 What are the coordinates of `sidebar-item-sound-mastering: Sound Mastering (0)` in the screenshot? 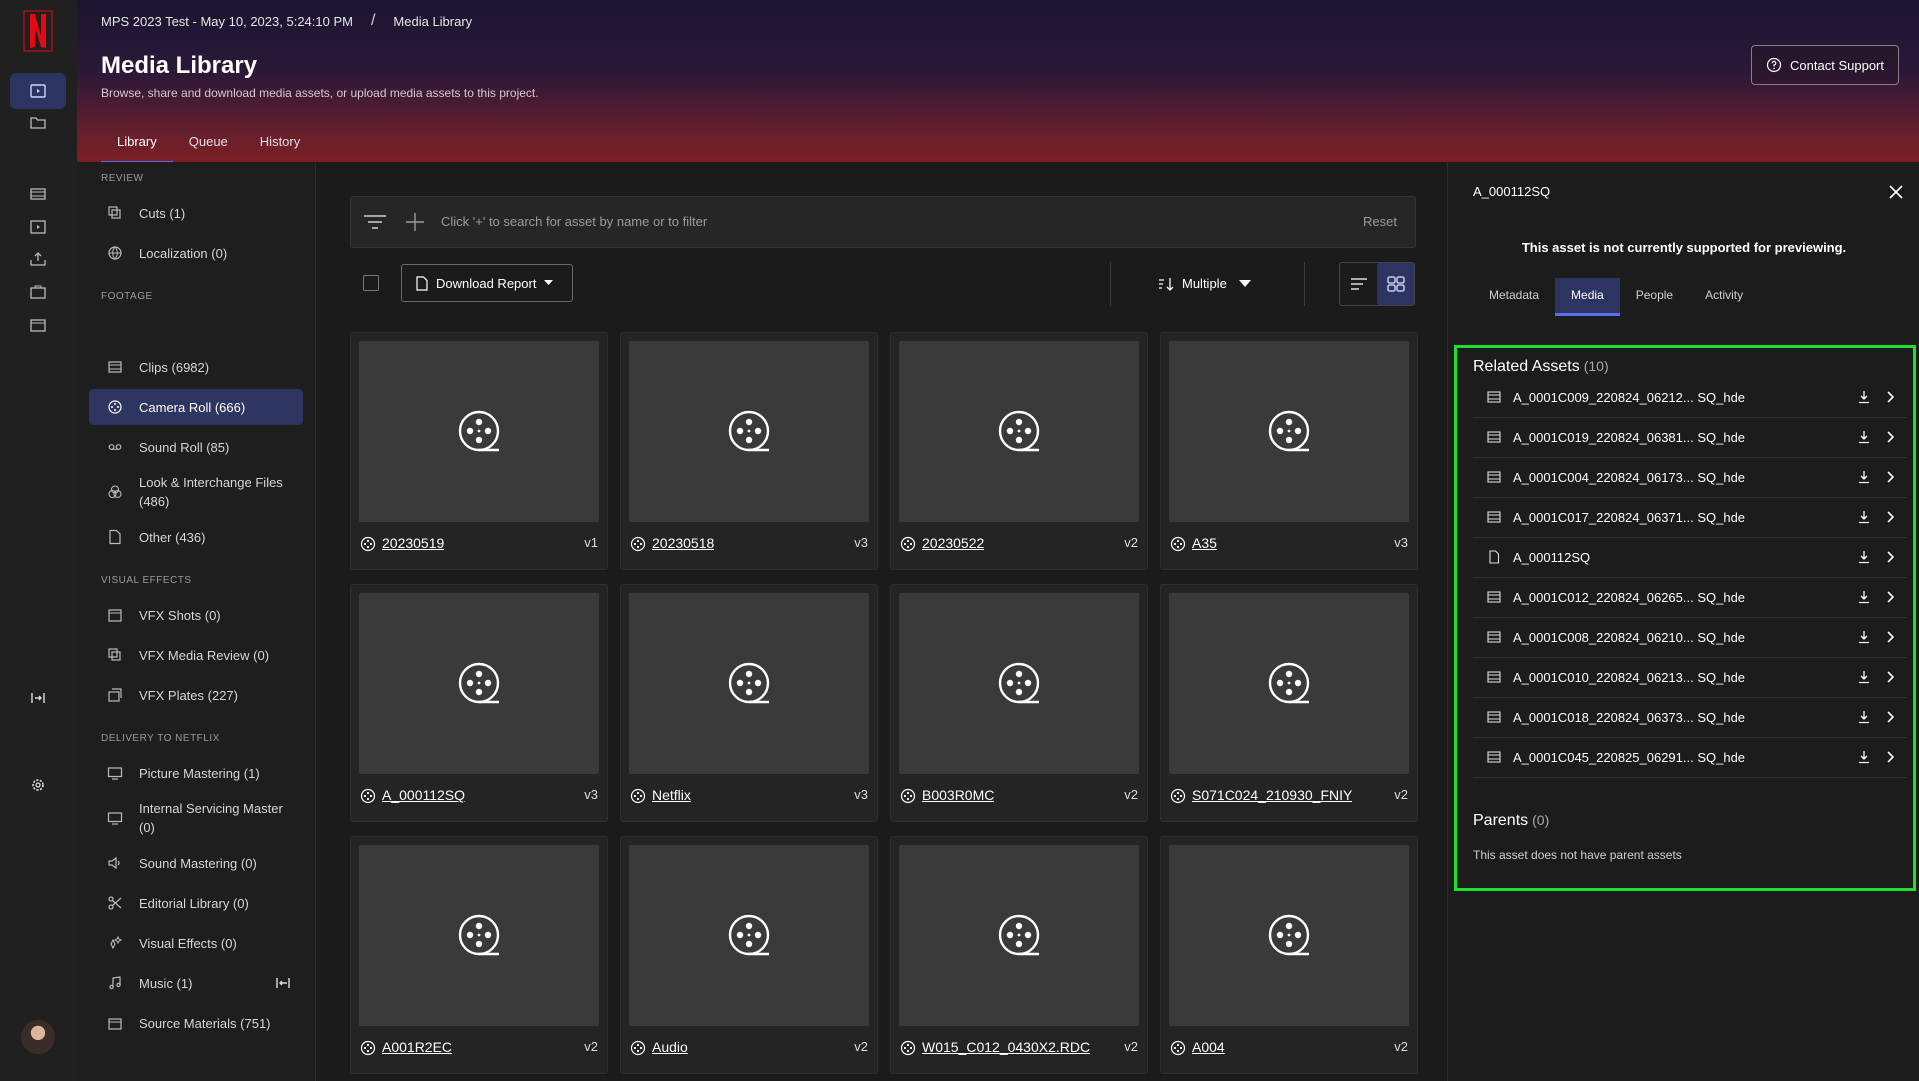 It's located at (196, 863).